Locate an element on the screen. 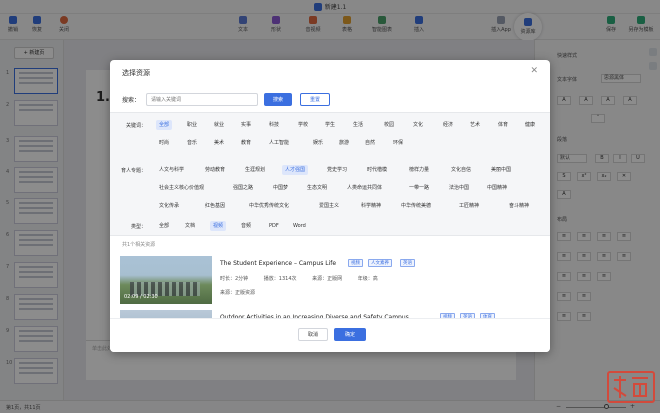 Image resolution: width=660 pixels, height=413 pixels. result-count-hint: 共1个相关资源 is located at coordinates (139, 245).